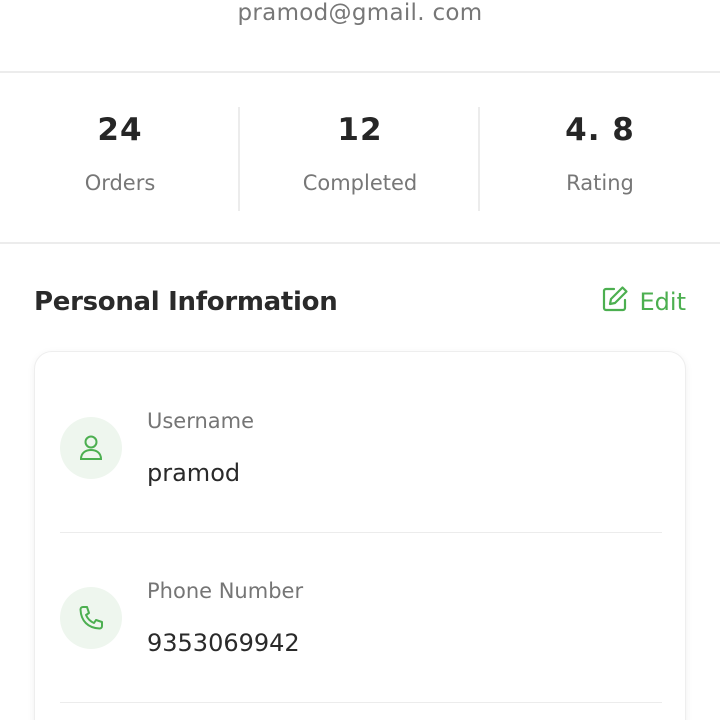 The height and width of the screenshot is (720, 720). I want to click on stat-completed: 12 Completed, so click(360, 158).